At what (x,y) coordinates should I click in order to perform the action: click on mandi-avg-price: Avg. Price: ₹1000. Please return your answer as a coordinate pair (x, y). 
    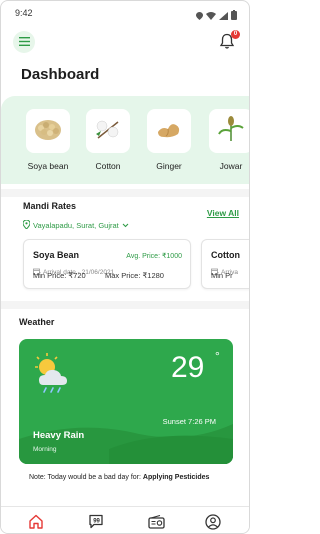
    Looking at the image, I should click on (154, 256).